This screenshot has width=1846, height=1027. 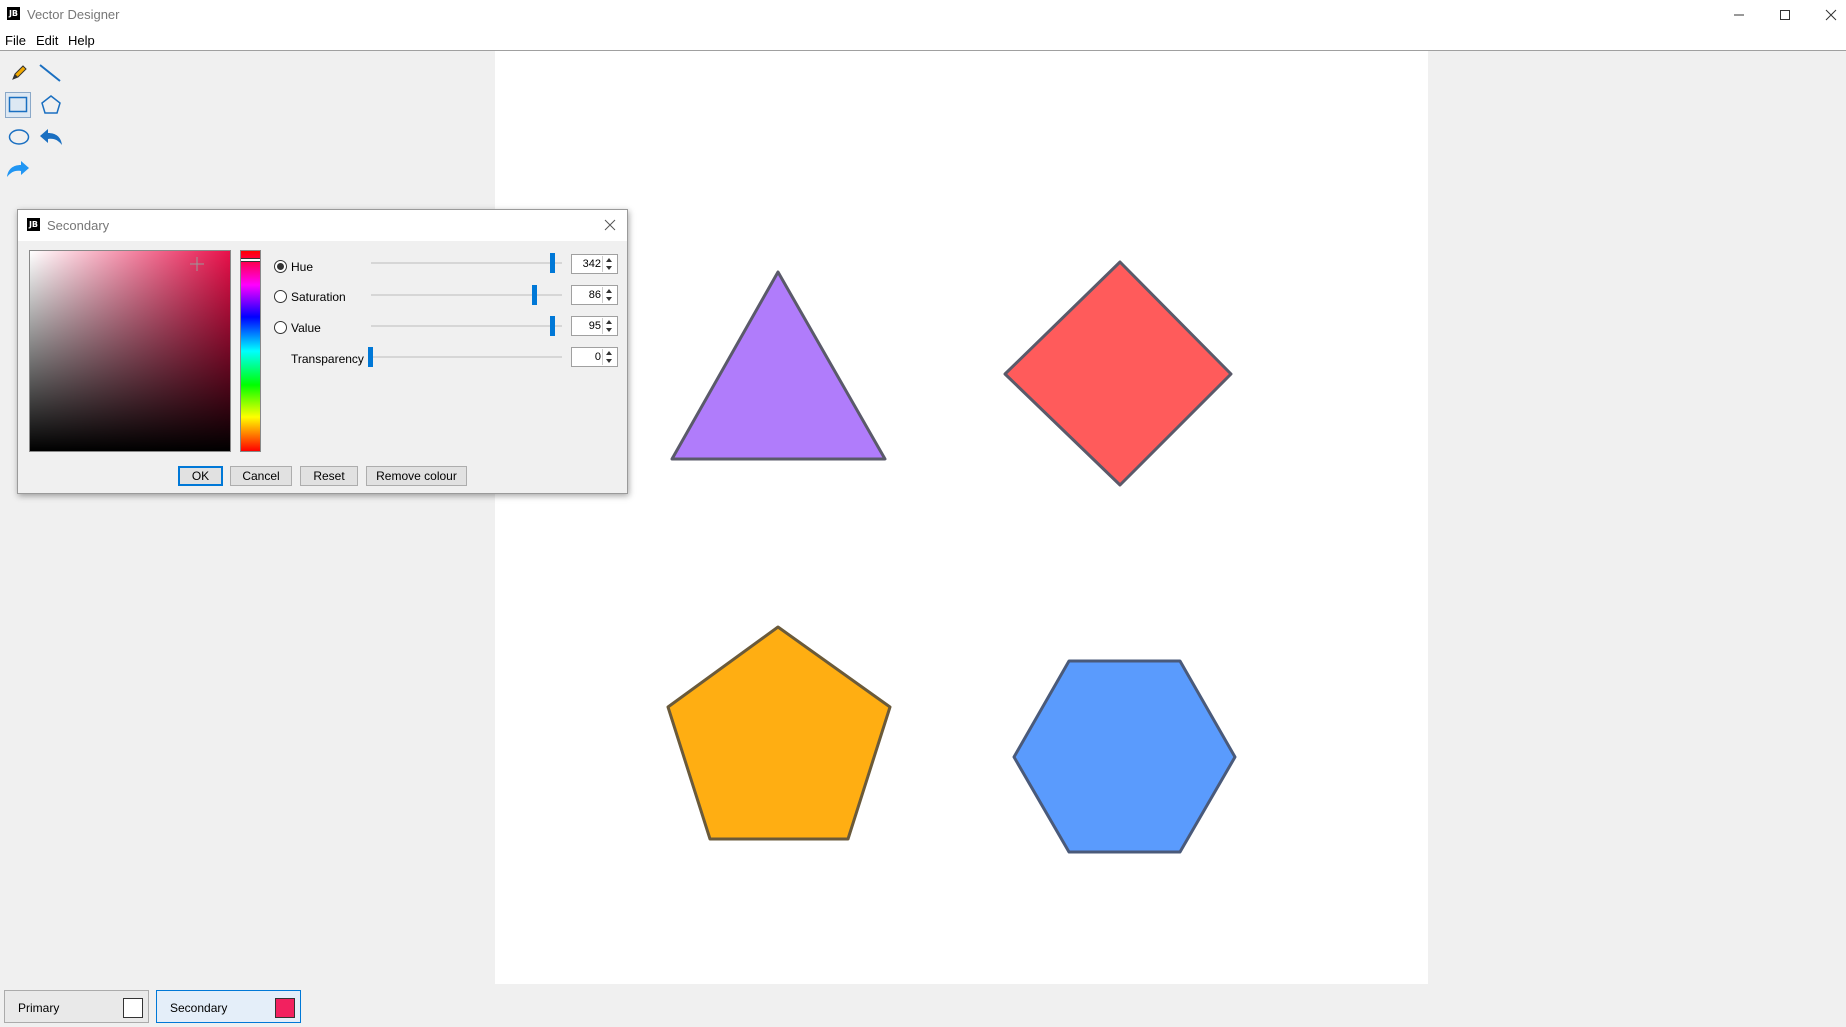 I want to click on picker-crosshair-icon, so click(x=197, y=264).